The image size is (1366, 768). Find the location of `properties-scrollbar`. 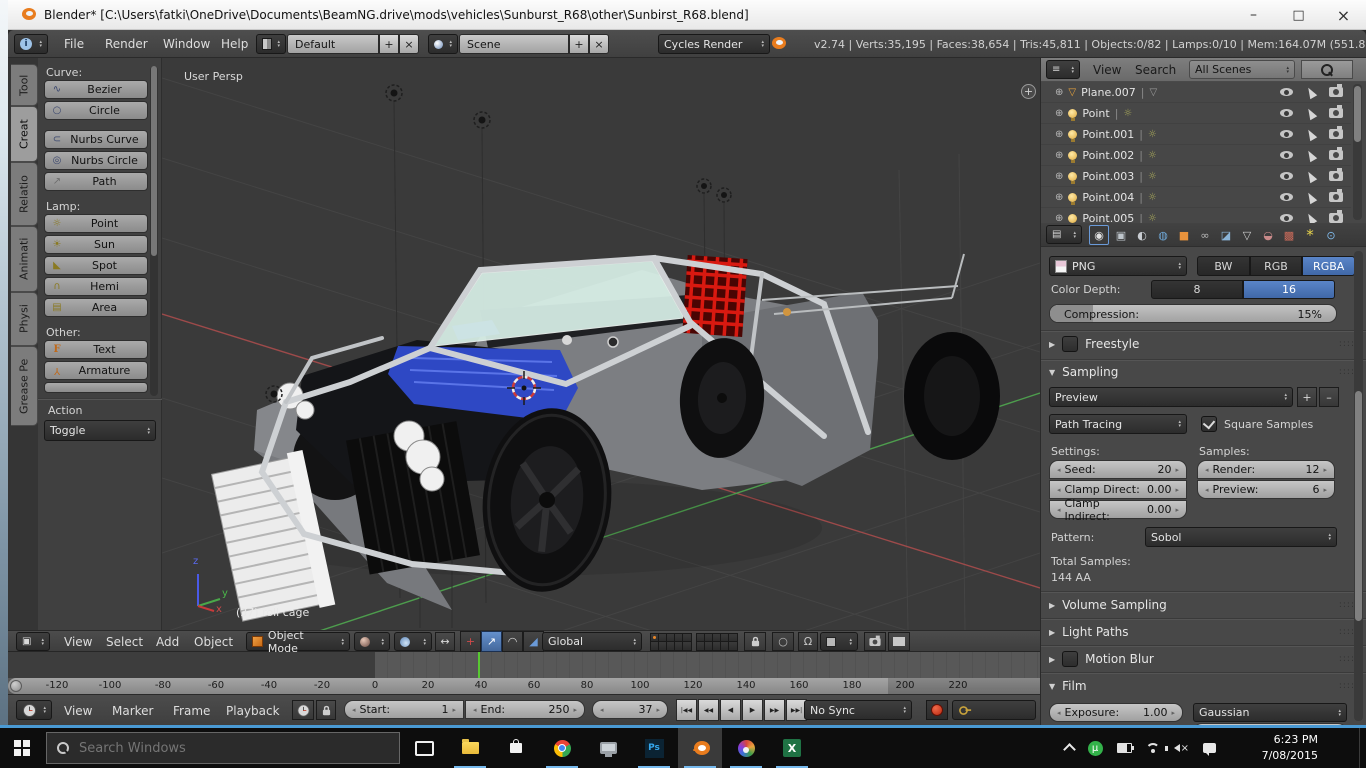

properties-scrollbar is located at coordinates (1358, 486).